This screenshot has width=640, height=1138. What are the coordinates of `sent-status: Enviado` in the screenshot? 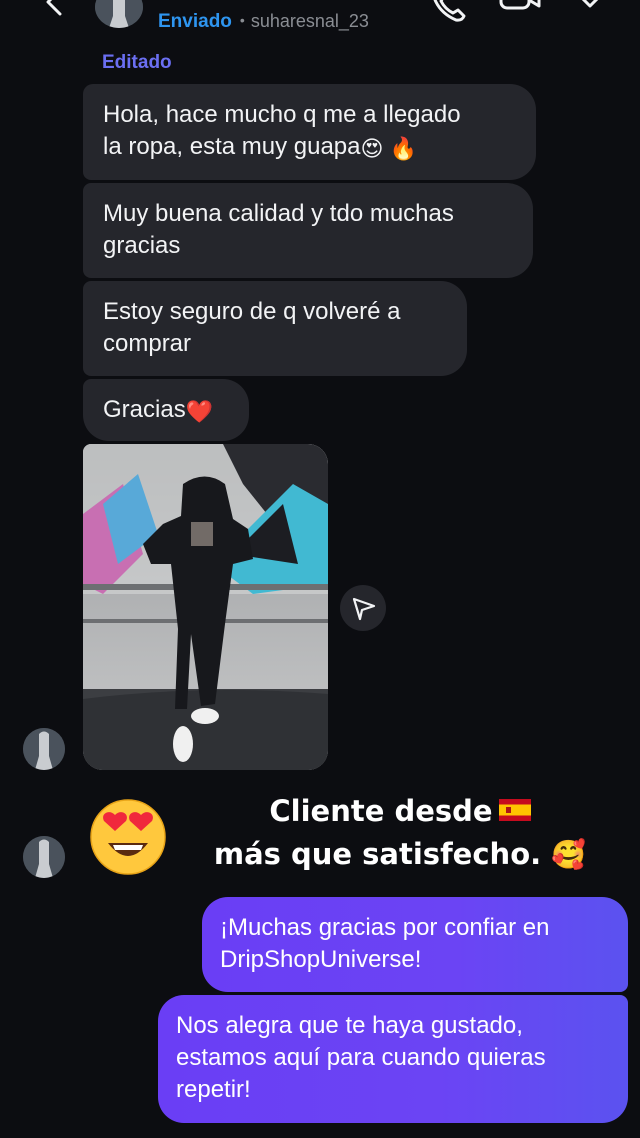 It's located at (195, 21).